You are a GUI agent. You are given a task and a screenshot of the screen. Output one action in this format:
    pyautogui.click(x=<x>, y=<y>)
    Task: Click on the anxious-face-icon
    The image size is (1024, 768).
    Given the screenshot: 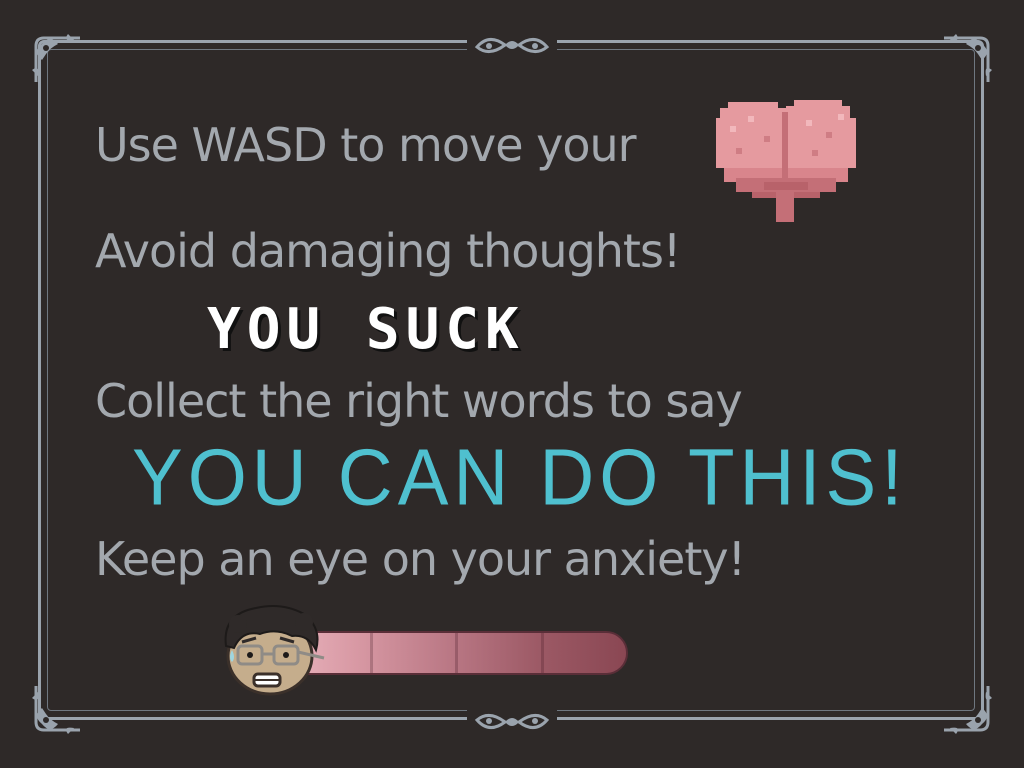 What is the action you would take?
    pyautogui.click(x=274, y=650)
    